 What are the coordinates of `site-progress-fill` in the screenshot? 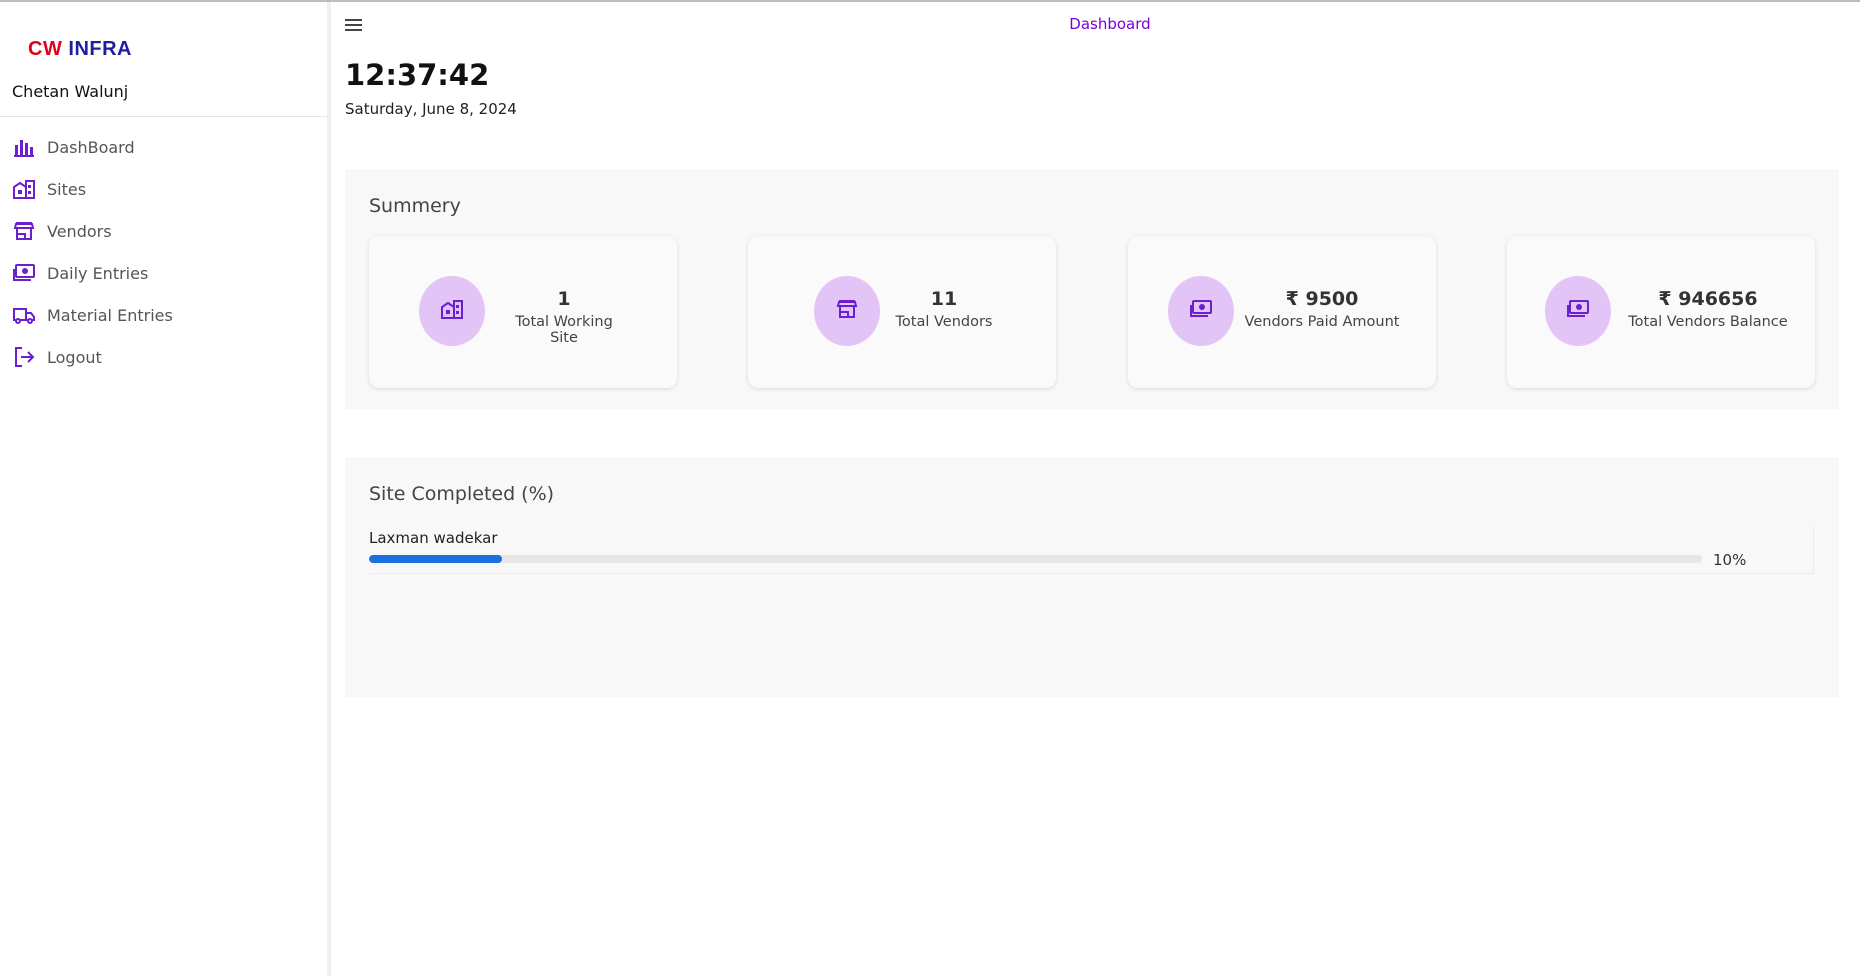 It's located at (436, 559).